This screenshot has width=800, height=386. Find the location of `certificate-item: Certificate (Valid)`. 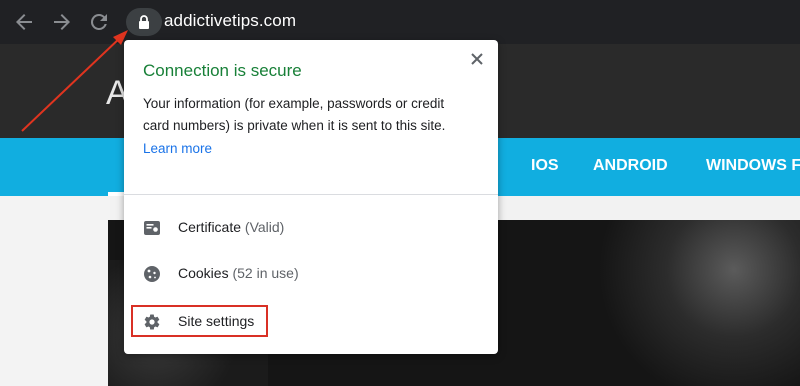

certificate-item: Certificate (Valid) is located at coordinates (311, 228).